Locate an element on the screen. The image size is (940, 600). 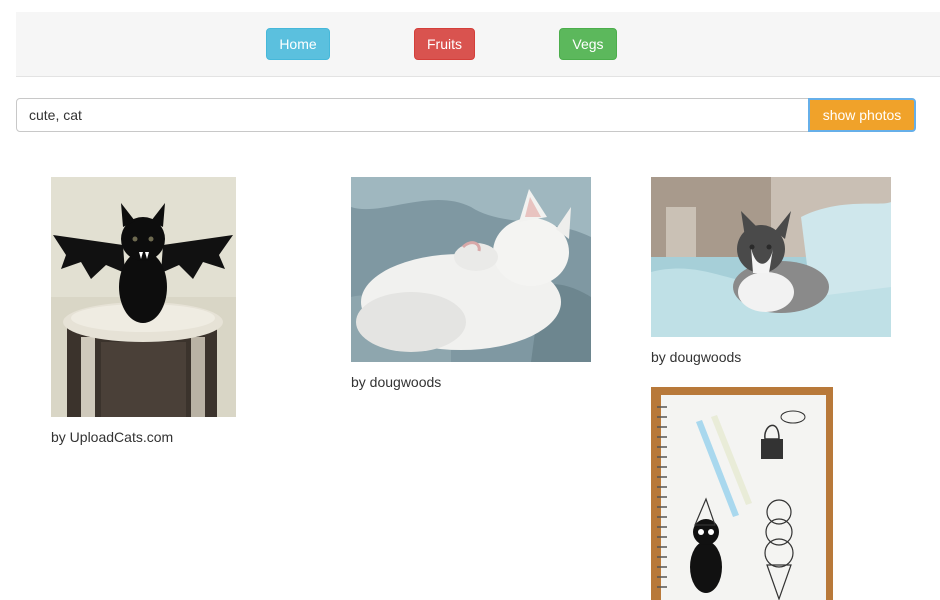
photo-image-bat-kitten is located at coordinates (143, 297).